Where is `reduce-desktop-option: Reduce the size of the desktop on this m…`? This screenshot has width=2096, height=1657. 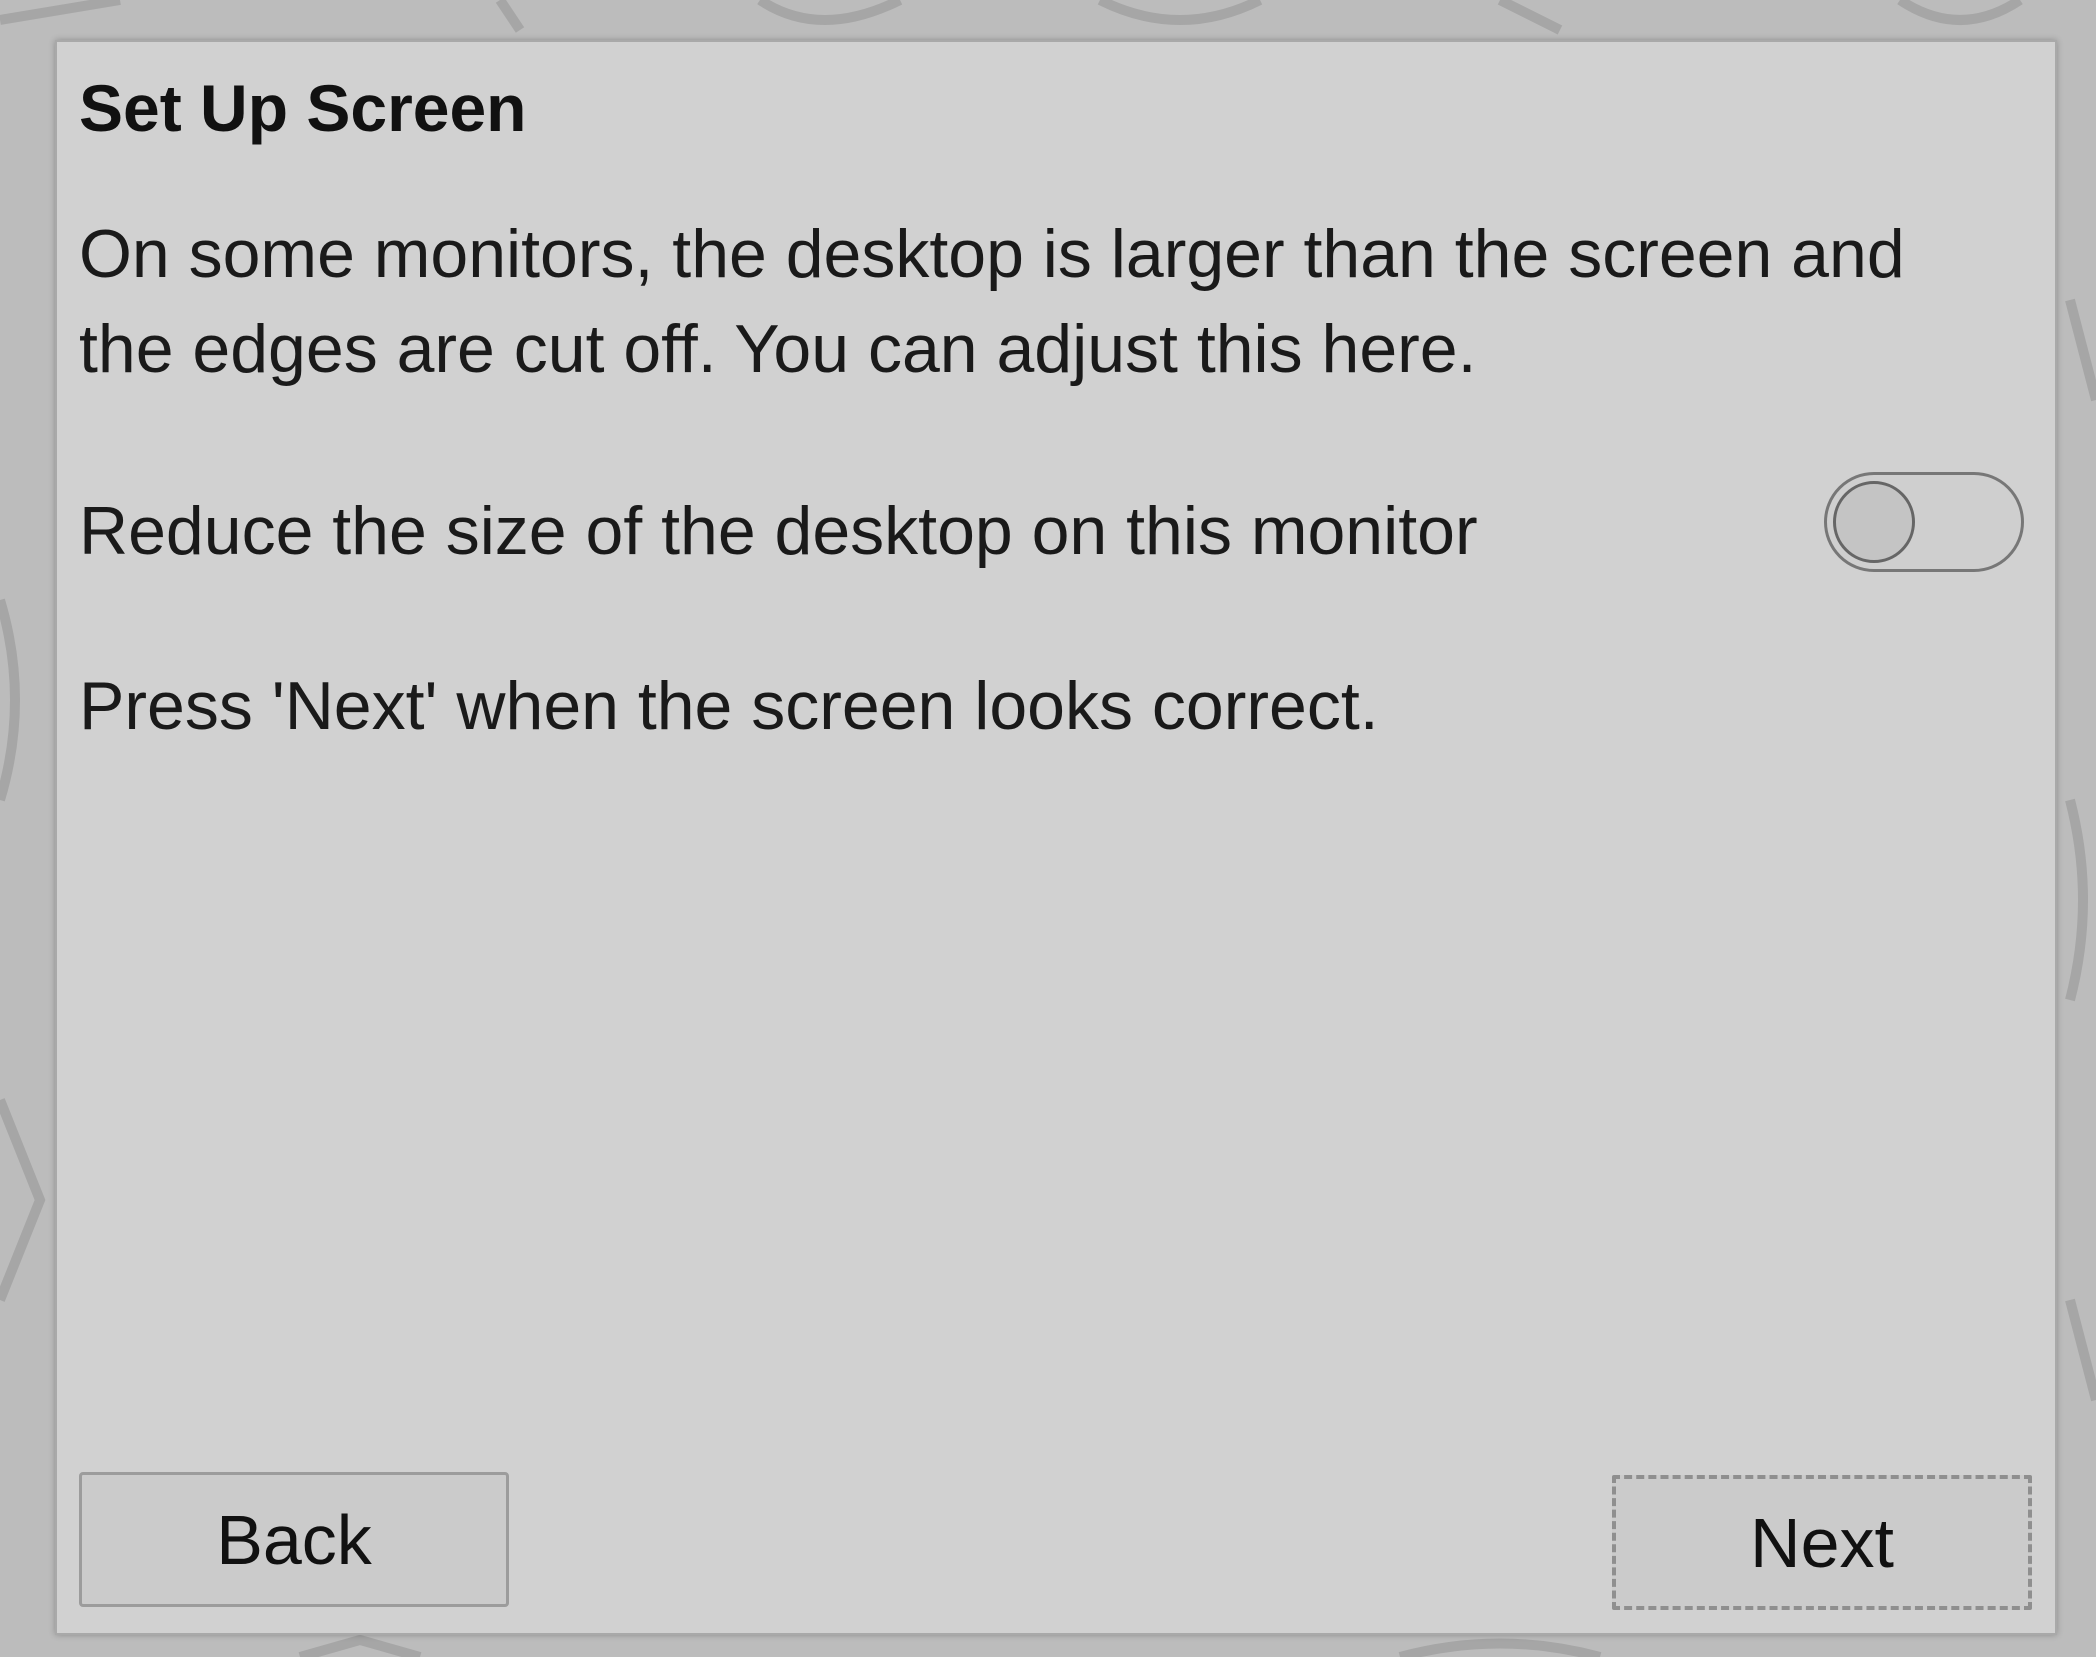 reduce-desktop-option: Reduce the size of the desktop on this m… is located at coordinates (1059, 532).